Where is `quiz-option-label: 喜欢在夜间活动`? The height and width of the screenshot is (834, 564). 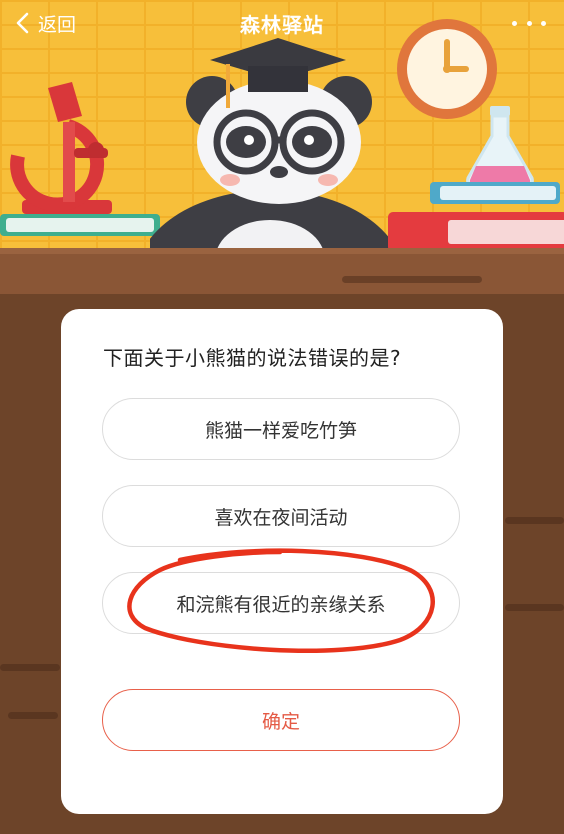 quiz-option-label: 喜欢在夜间活动 is located at coordinates (281, 517).